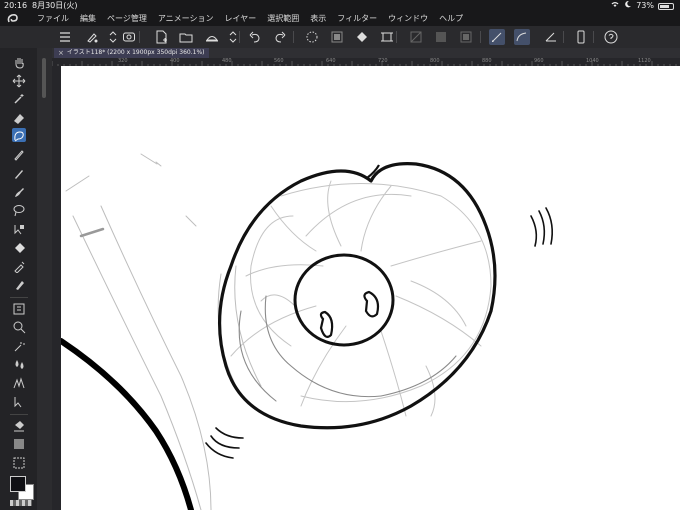 This screenshot has width=680, height=510. Describe the element at coordinates (227, 61) in the screenshot. I see `ruler-number: 480` at that location.